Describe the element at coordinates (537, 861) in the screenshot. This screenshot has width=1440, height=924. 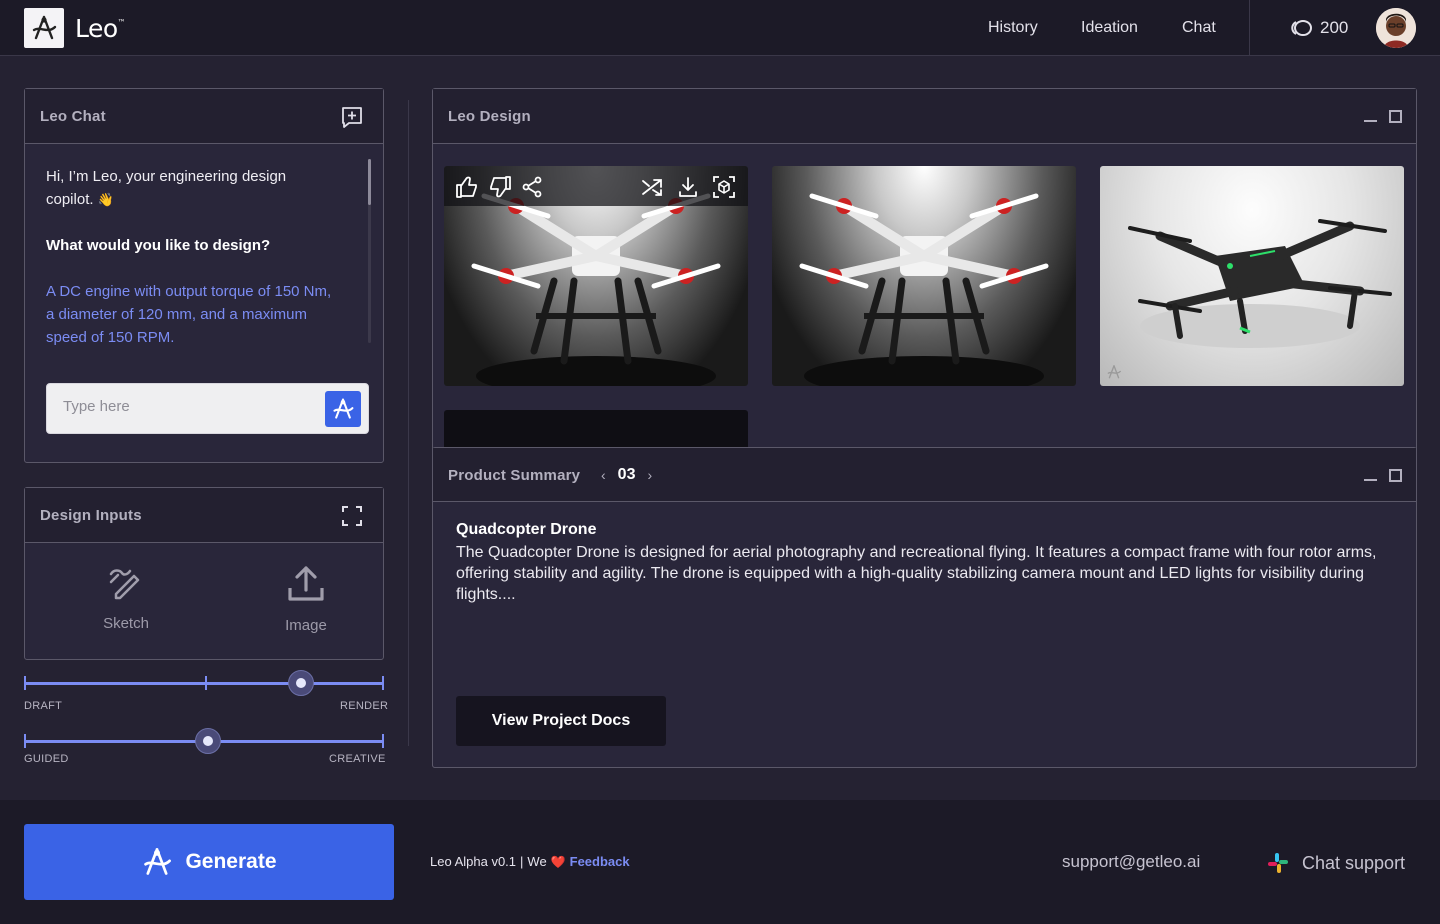
I see `we-text: We` at that location.